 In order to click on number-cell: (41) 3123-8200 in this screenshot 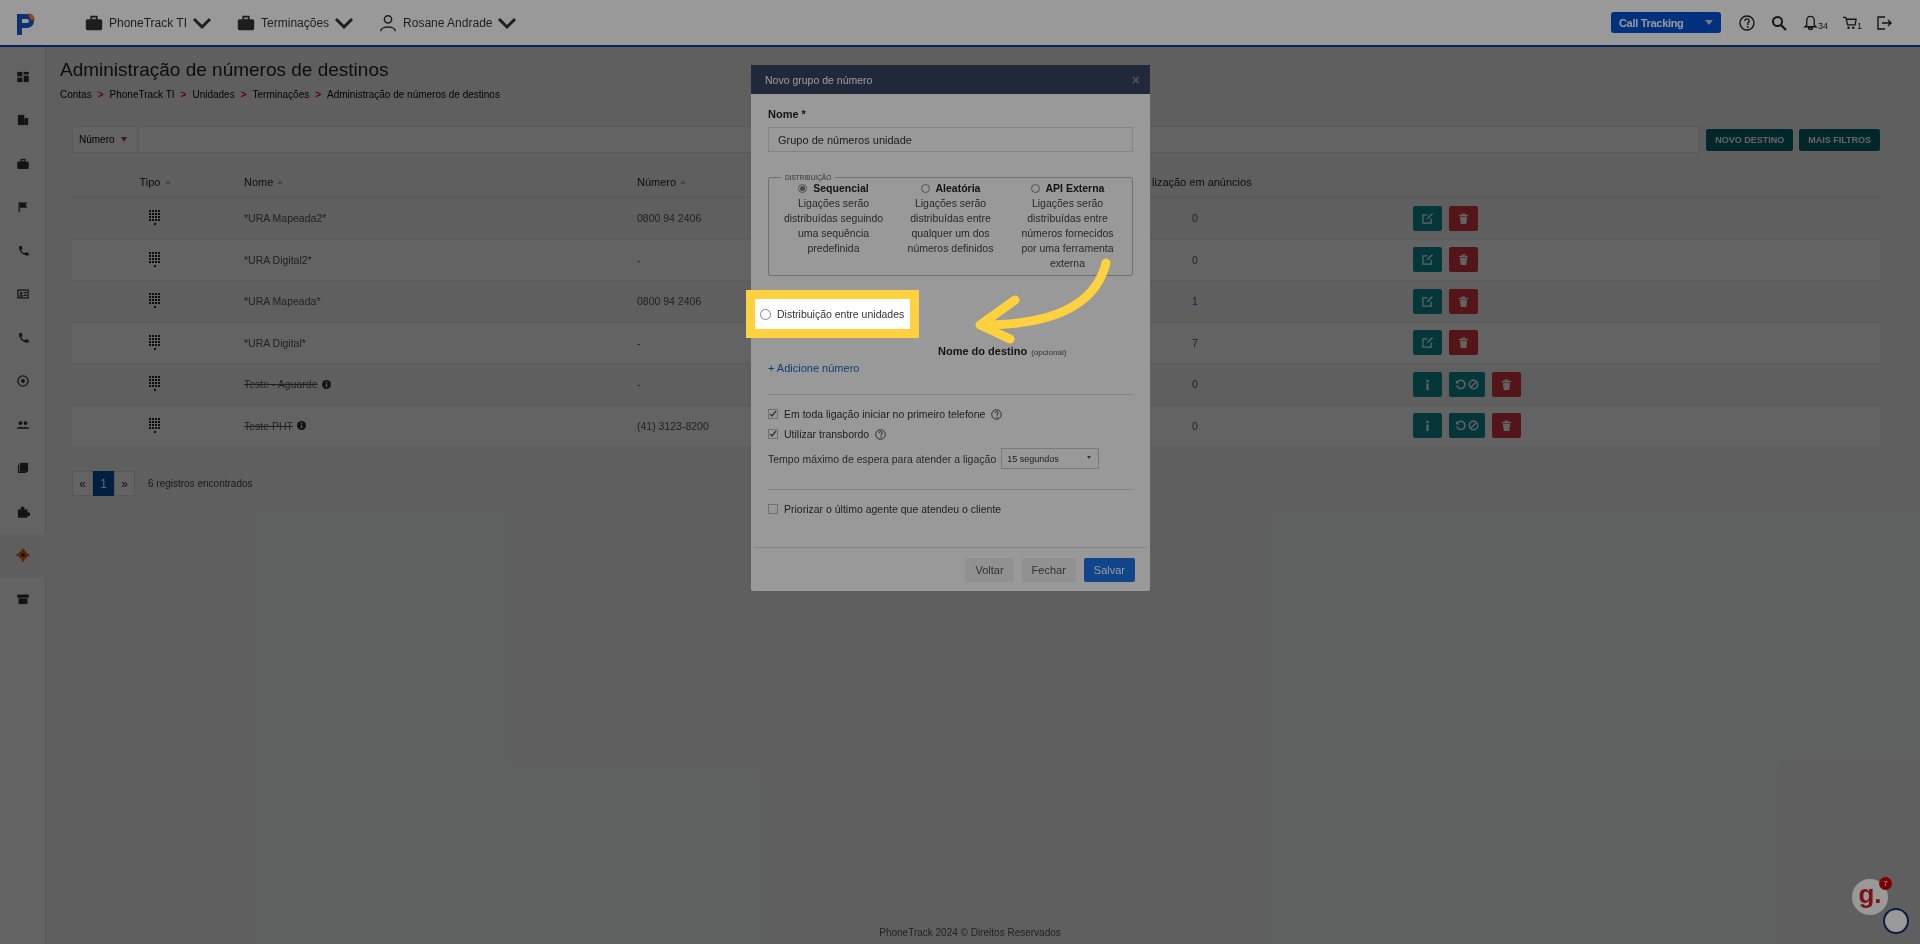, I will do `click(673, 425)`.